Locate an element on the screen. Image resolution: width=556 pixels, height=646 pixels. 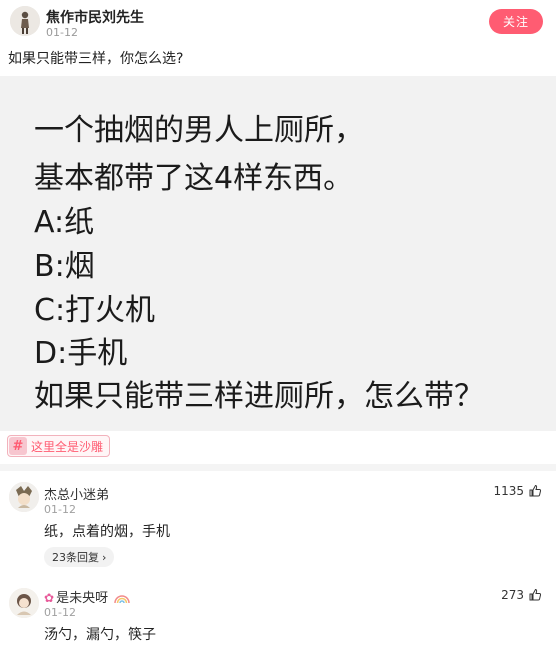
like-control: 273 is located at coordinates (521, 595).